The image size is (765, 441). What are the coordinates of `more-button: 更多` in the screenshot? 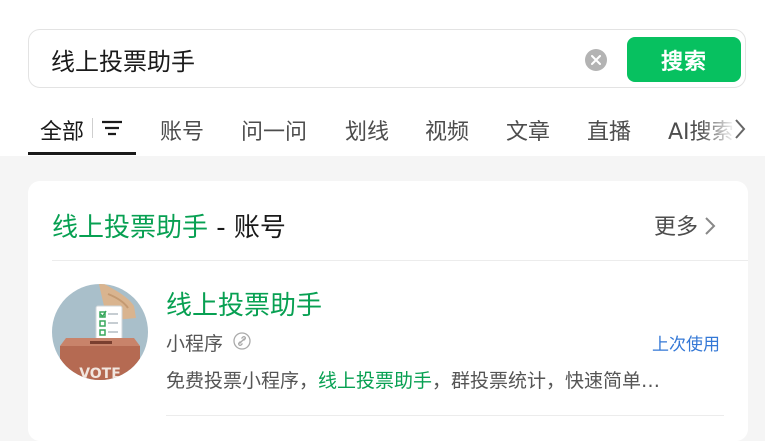 It's located at (685, 225).